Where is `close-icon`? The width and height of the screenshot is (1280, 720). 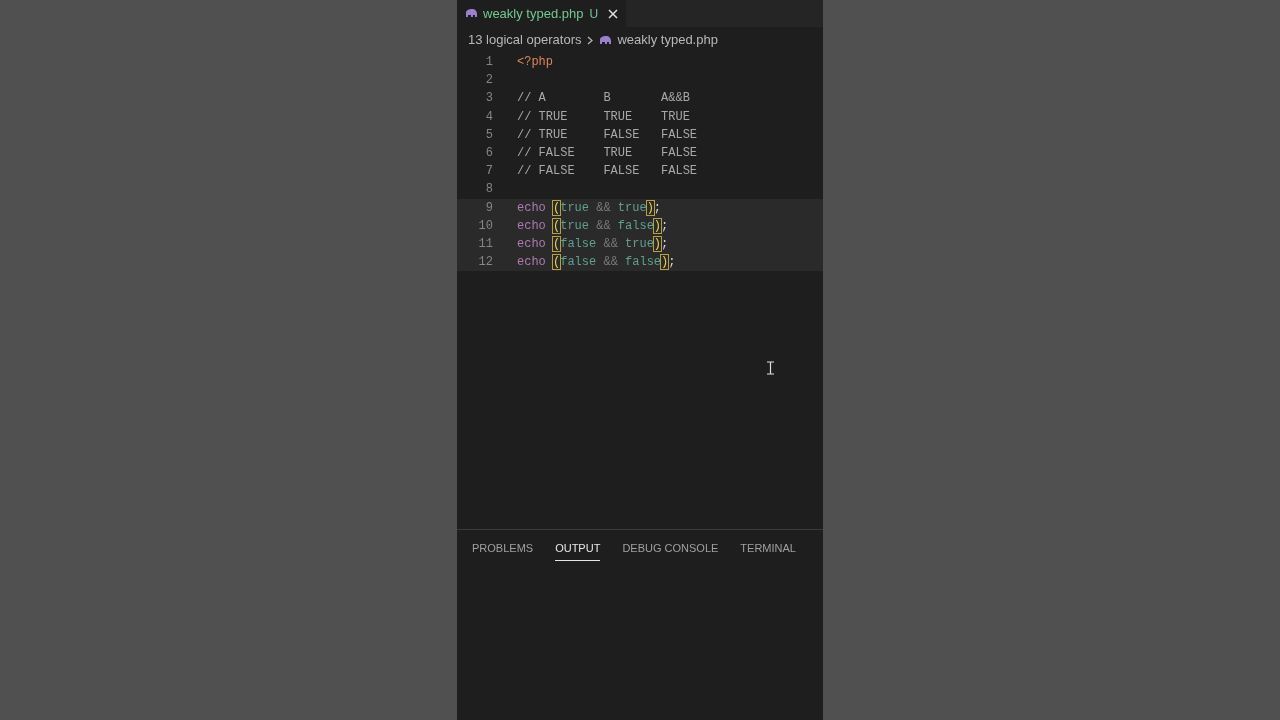
close-icon is located at coordinates (613, 13).